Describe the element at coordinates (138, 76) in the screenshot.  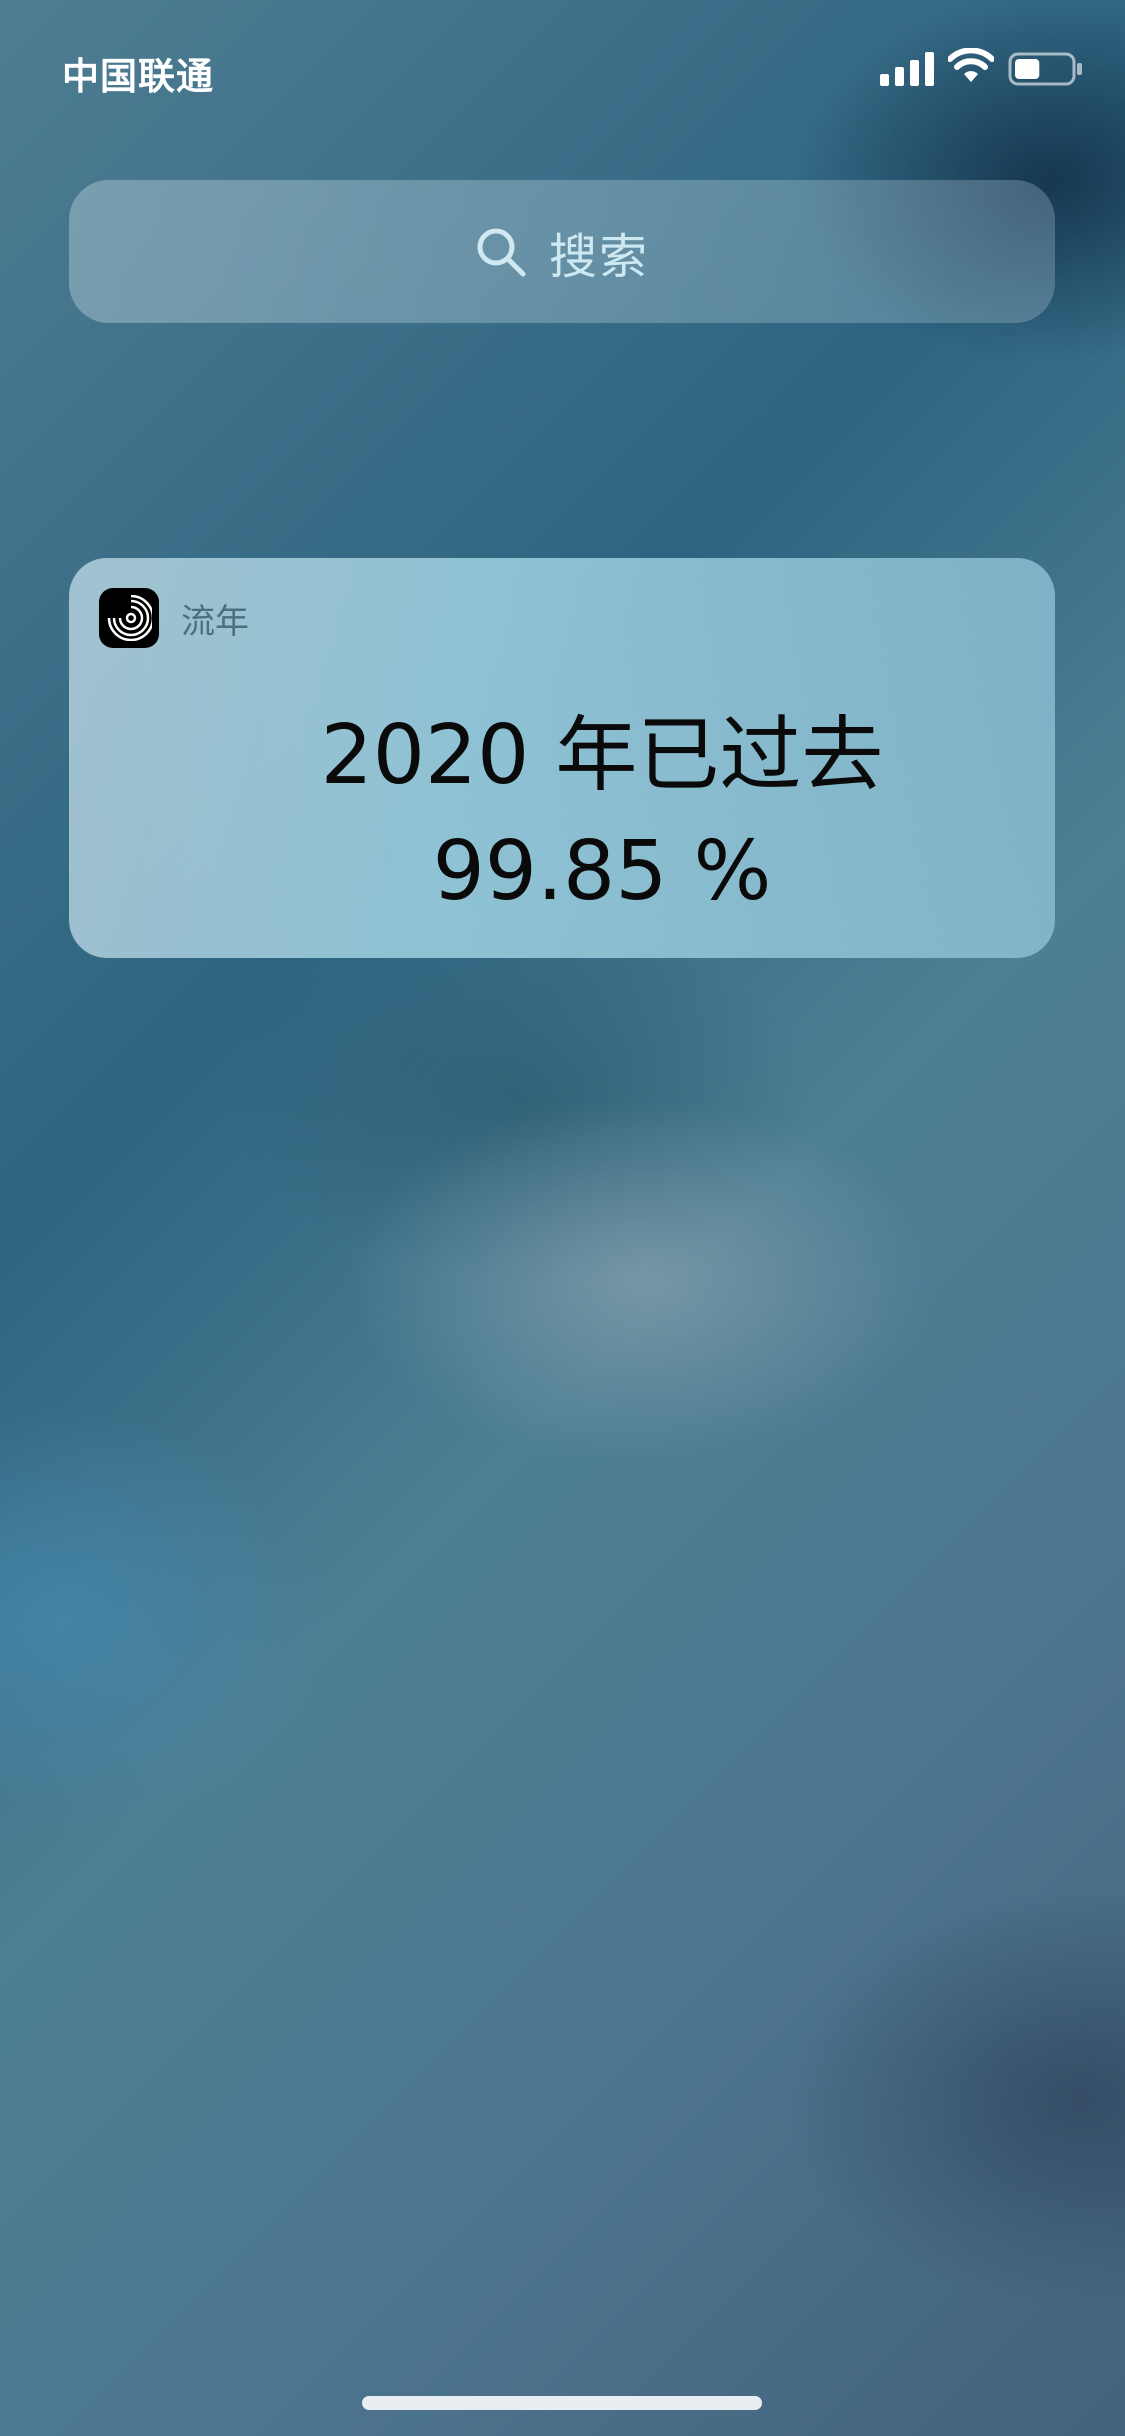
I see `carrier-name: 中国联通` at that location.